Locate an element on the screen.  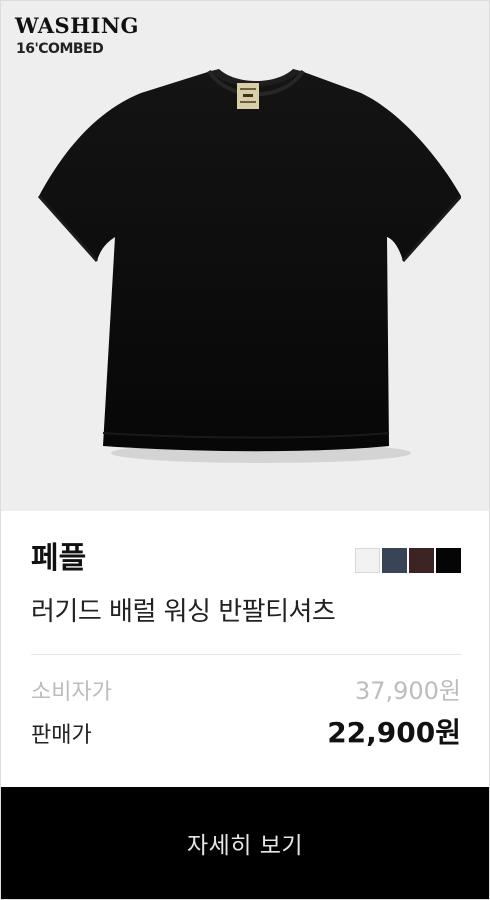
sale-price-value: 22,900원 is located at coordinates (394, 732).